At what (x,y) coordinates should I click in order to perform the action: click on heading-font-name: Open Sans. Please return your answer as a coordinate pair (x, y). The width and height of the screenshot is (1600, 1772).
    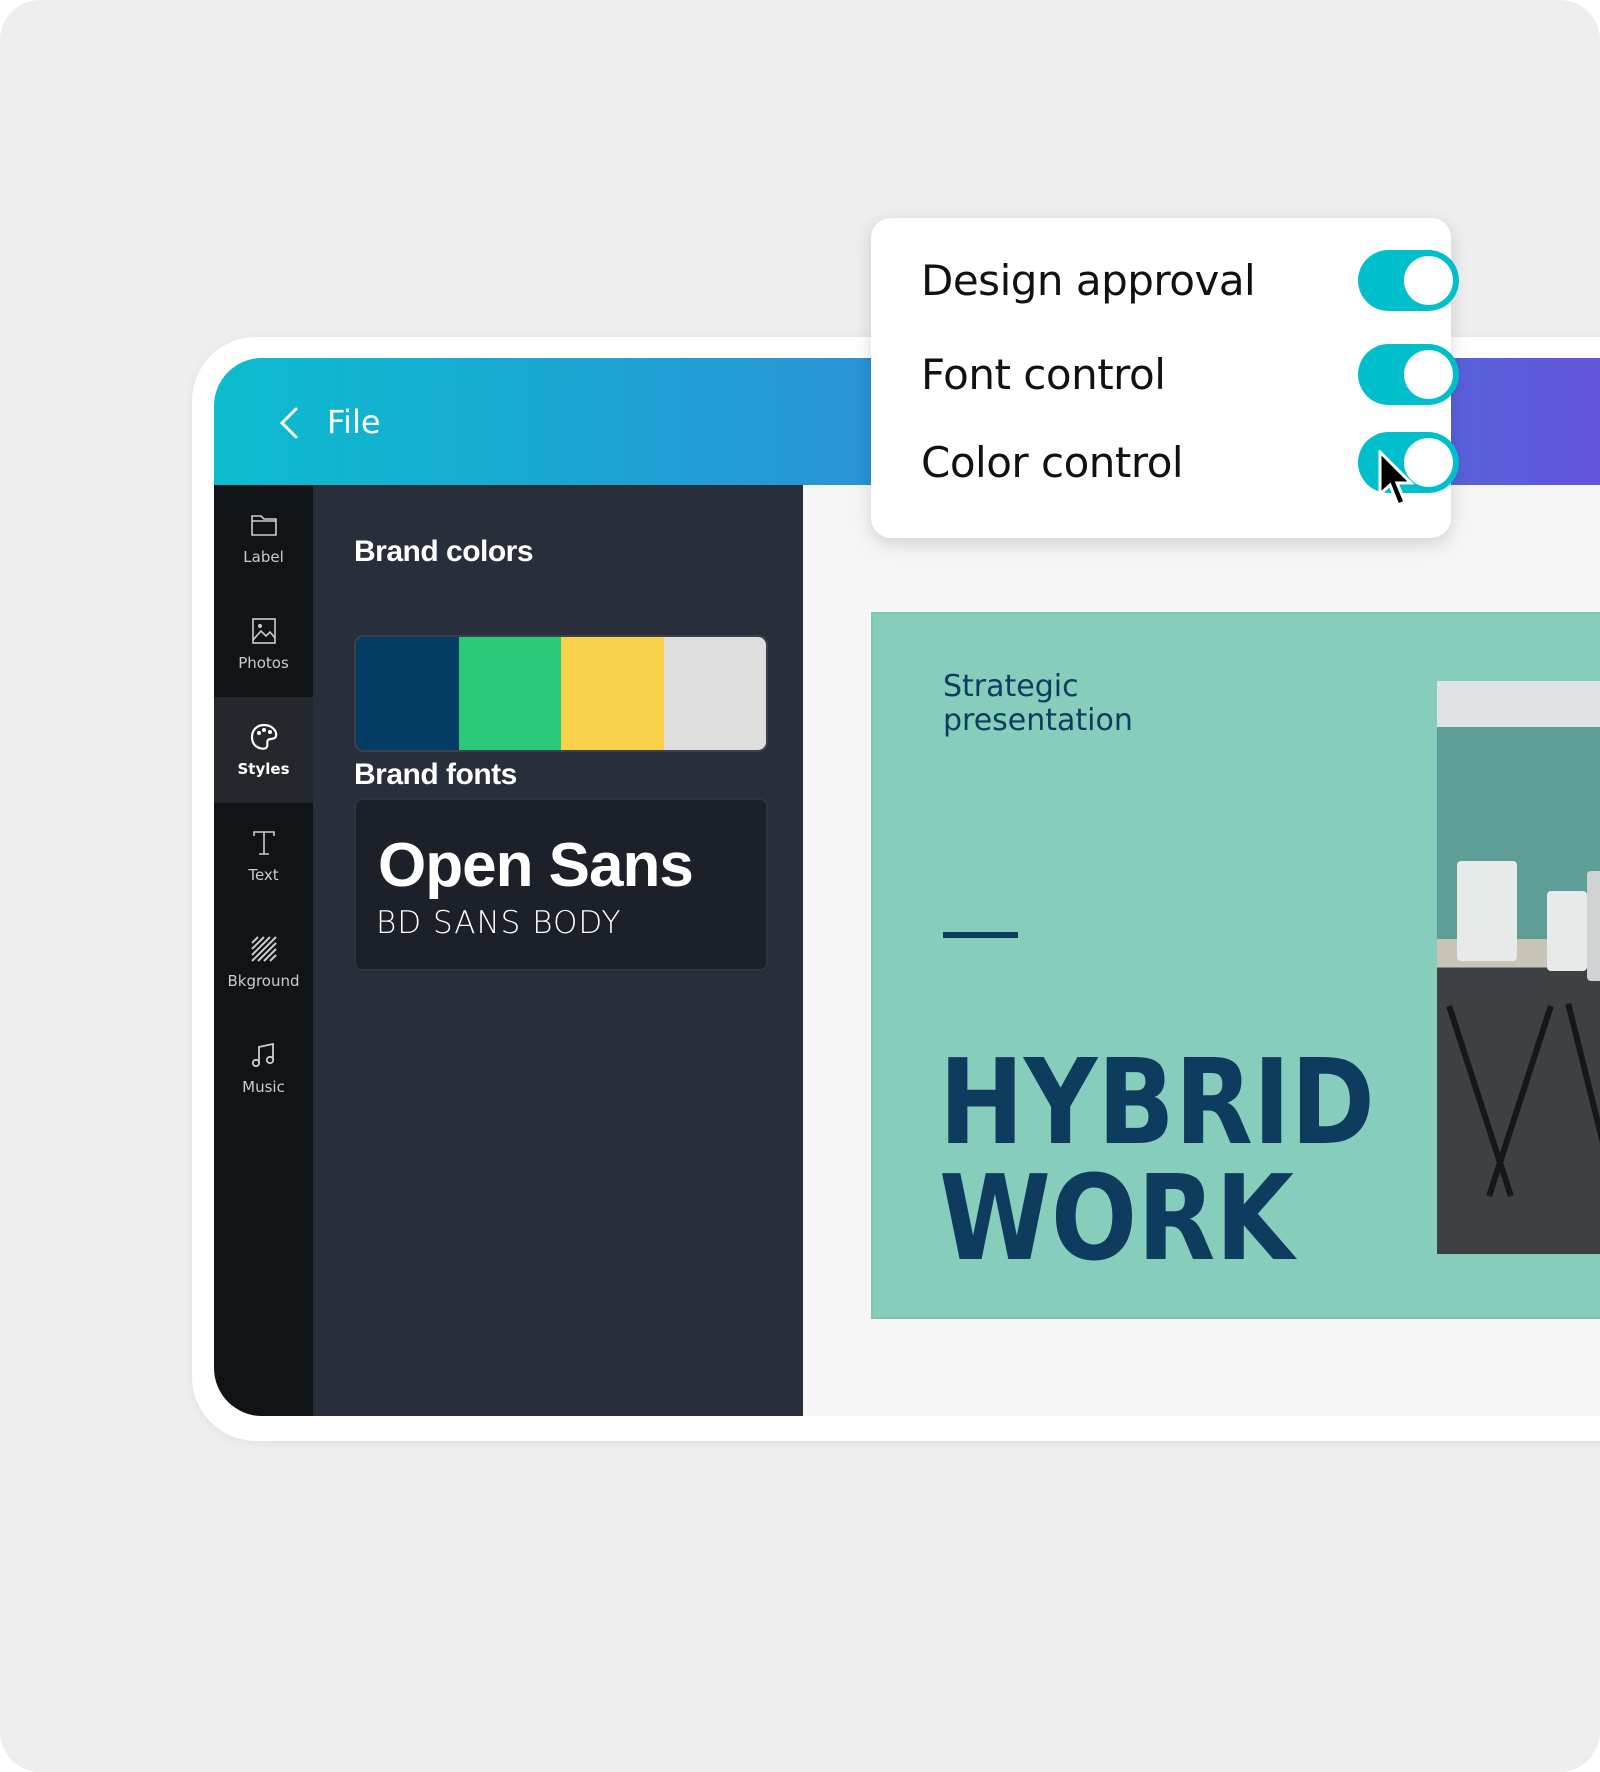
    Looking at the image, I should click on (536, 865).